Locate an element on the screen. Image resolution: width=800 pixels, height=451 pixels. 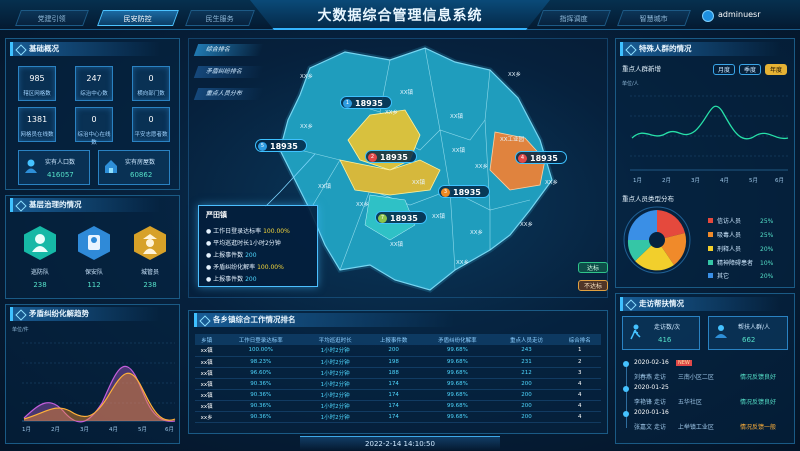
stat-label: 网格员在线数 is located at coordinates (37, 135).